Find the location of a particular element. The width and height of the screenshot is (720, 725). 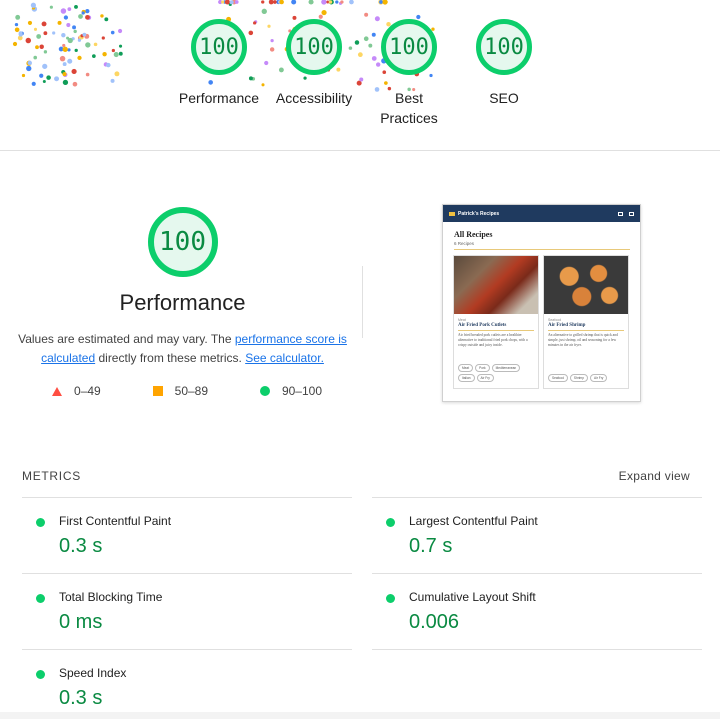

card-rule is located at coordinates (586, 330).